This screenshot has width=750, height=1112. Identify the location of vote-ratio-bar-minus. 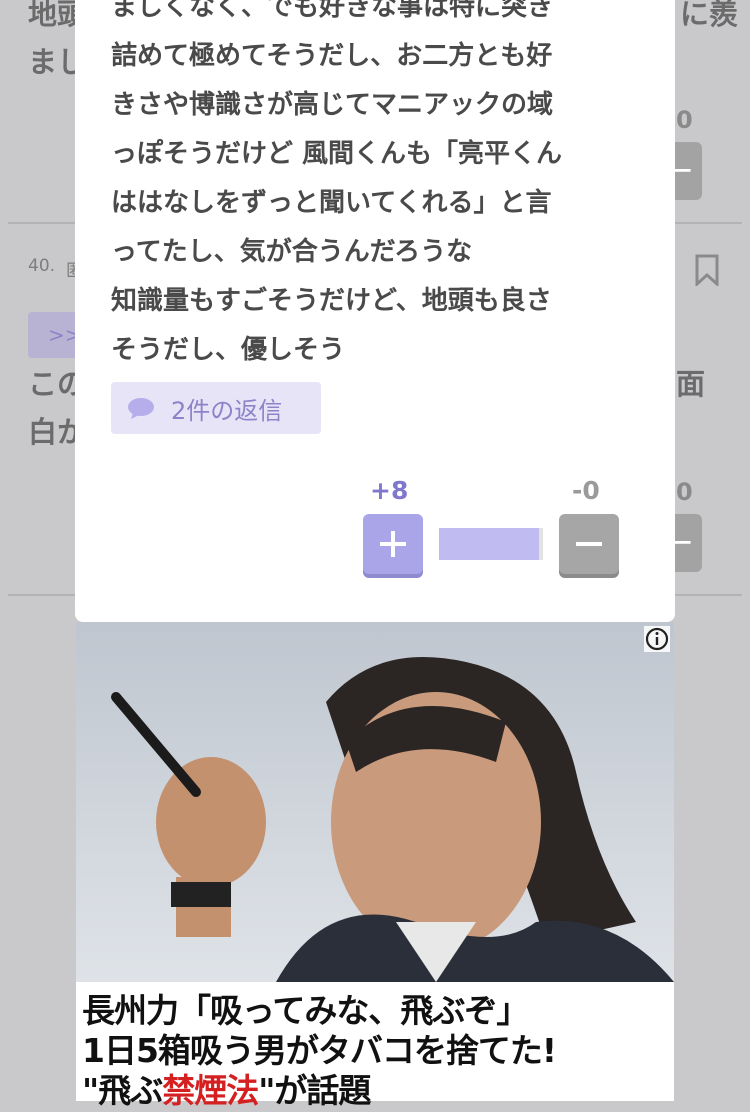
(541, 544).